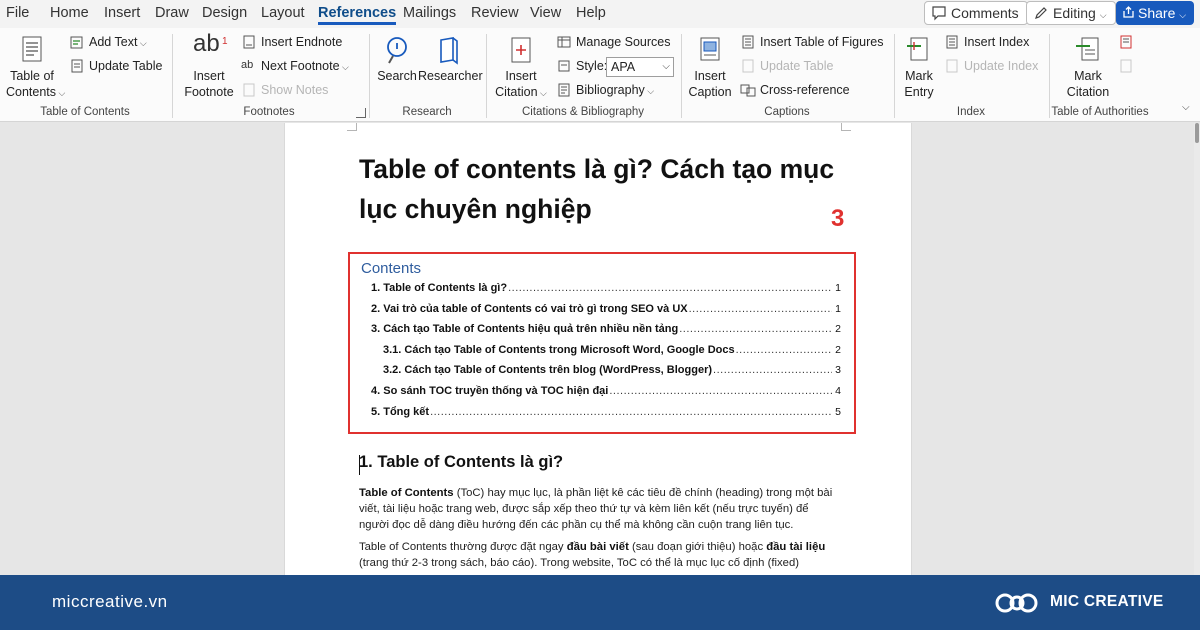 The height and width of the screenshot is (630, 1200). I want to click on bold-text: đầu bài viết, so click(597, 547).